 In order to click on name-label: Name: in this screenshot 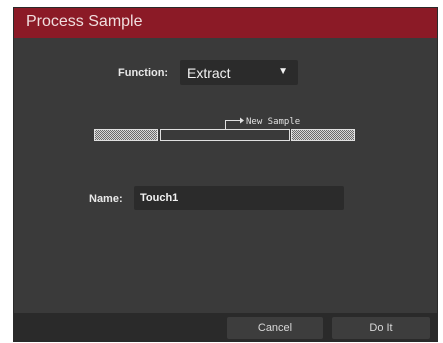, I will do `click(106, 199)`.